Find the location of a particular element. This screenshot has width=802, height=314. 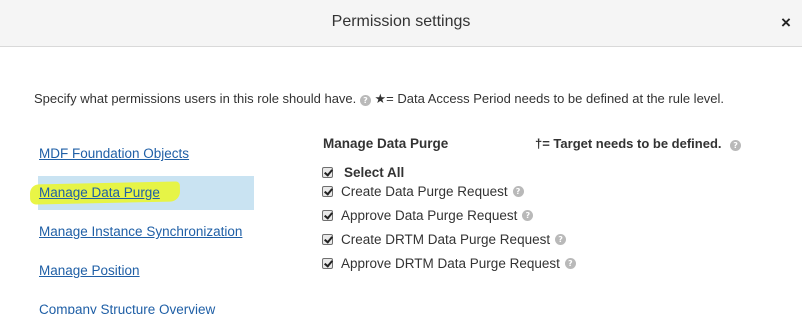

nav-item-manage-position: Manage Position is located at coordinates (89, 270).